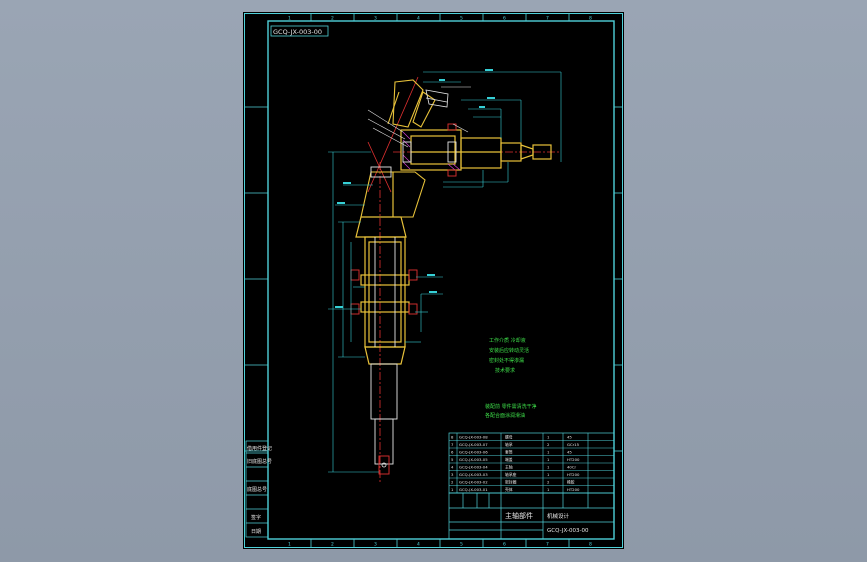 The width and height of the screenshot is (867, 562). What do you see at coordinates (393, 194) in the screenshot?
I see `elbow-block` at bounding box center [393, 194].